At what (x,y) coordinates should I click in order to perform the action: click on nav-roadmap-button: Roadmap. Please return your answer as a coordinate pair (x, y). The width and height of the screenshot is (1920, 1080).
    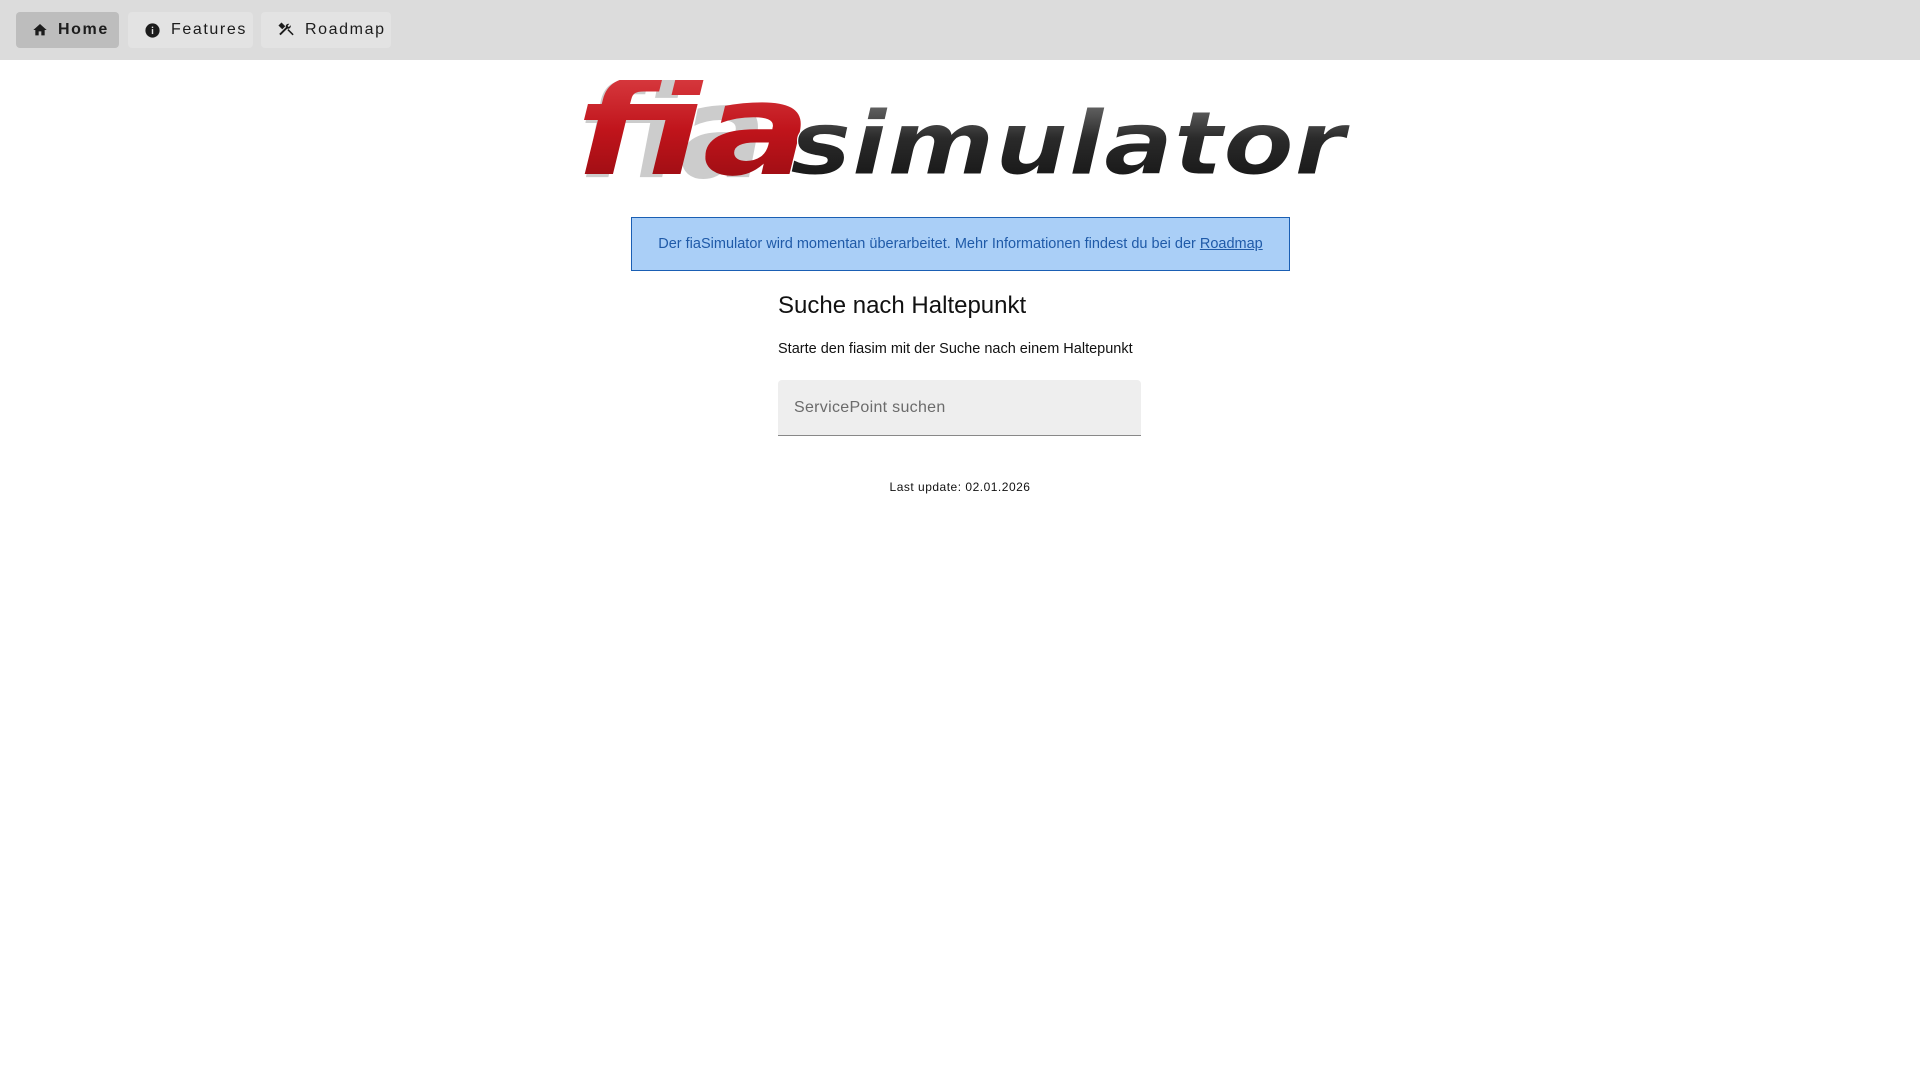
    Looking at the image, I should click on (326, 30).